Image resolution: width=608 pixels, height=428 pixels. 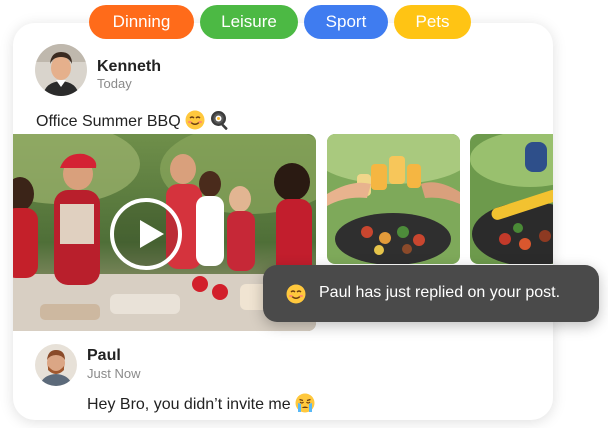 I want to click on comment-text-label: Hey Bro, you didn’t invite me, so click(x=189, y=404).